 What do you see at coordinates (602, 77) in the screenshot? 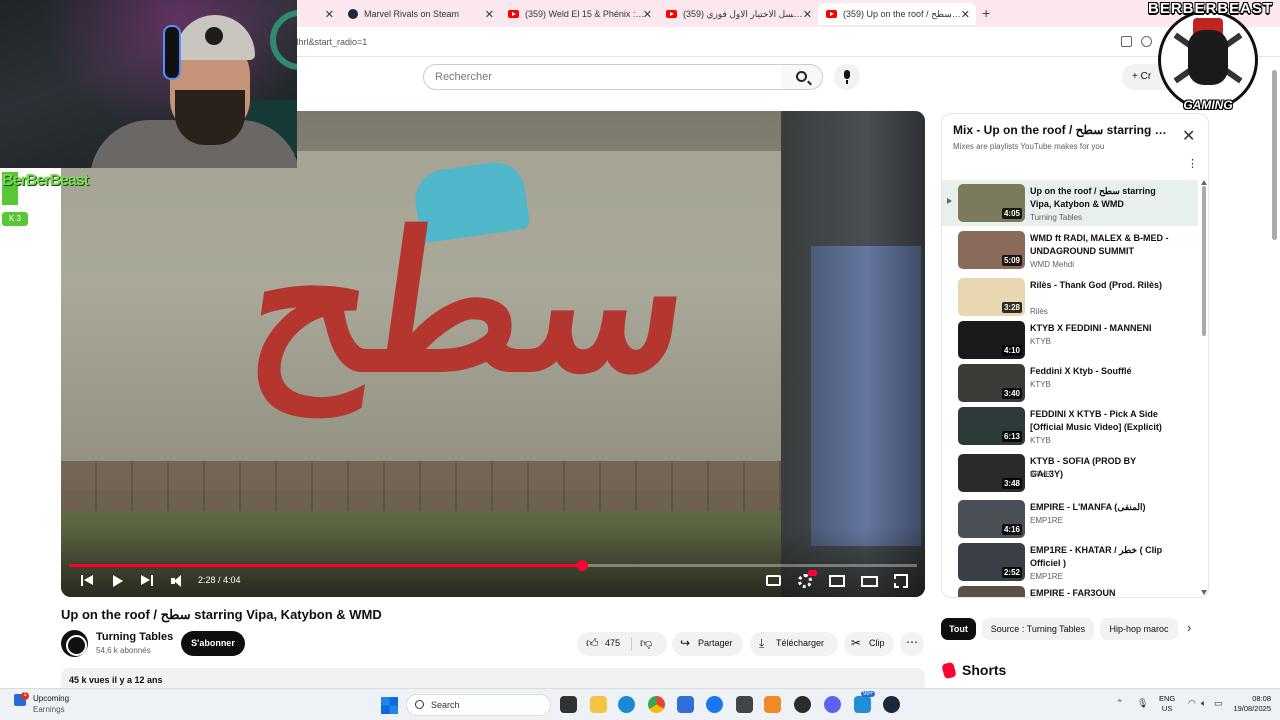
I see `search-input: Rechercher` at bounding box center [602, 77].